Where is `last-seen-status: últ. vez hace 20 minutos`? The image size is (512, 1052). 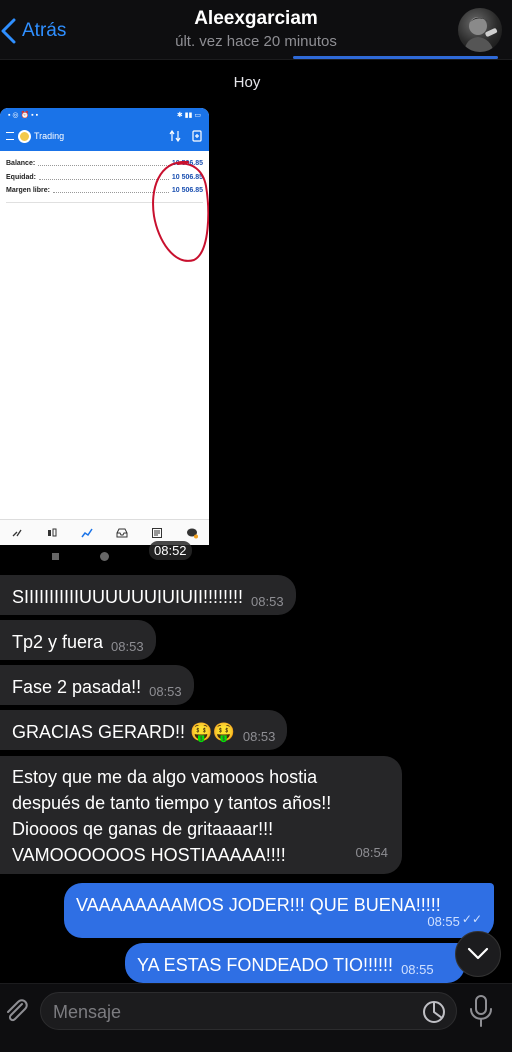 last-seen-status: últ. vez hace 20 minutos is located at coordinates (256, 41).